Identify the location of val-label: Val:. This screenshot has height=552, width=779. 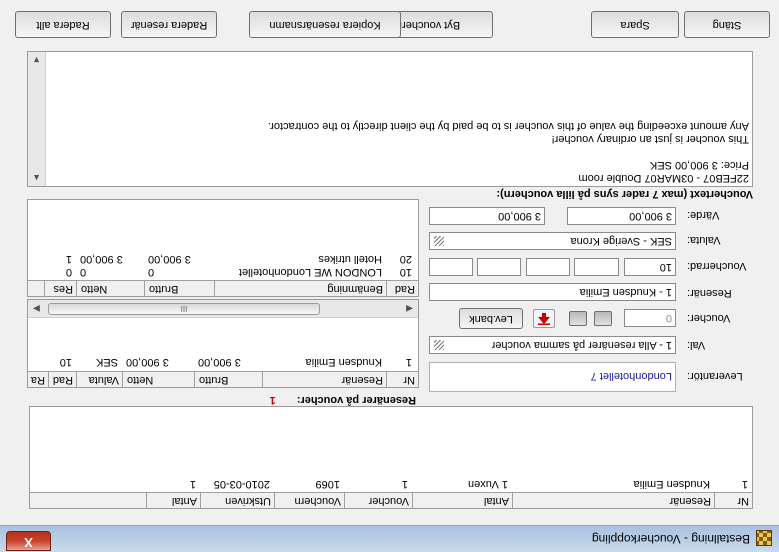
(696, 345).